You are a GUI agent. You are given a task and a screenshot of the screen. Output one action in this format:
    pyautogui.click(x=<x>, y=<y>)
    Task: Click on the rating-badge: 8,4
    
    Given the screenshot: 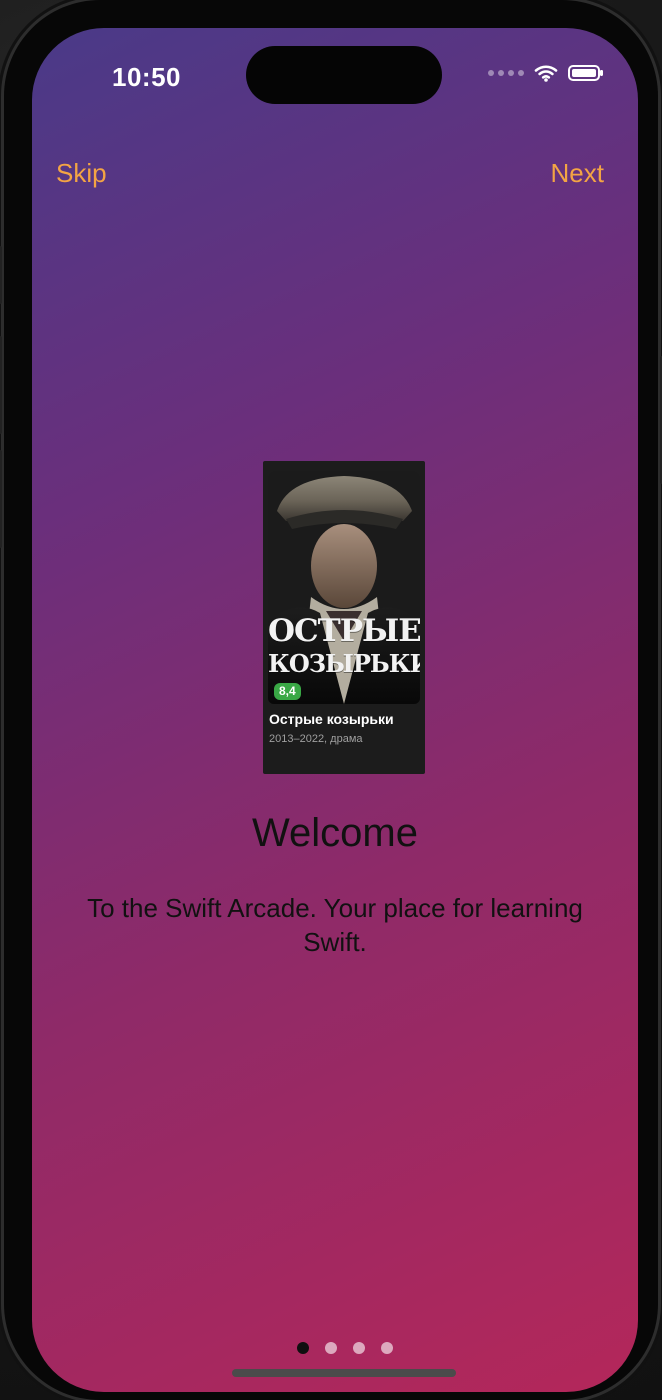 What is the action you would take?
    pyautogui.click(x=287, y=692)
    